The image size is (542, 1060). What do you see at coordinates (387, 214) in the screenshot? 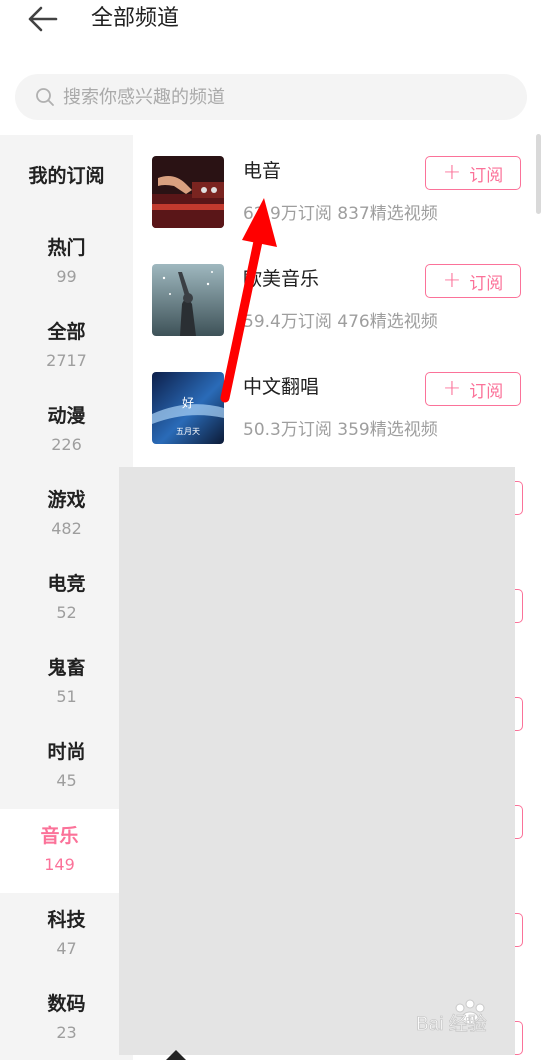
I see `video-count: 837精选视频` at bounding box center [387, 214].